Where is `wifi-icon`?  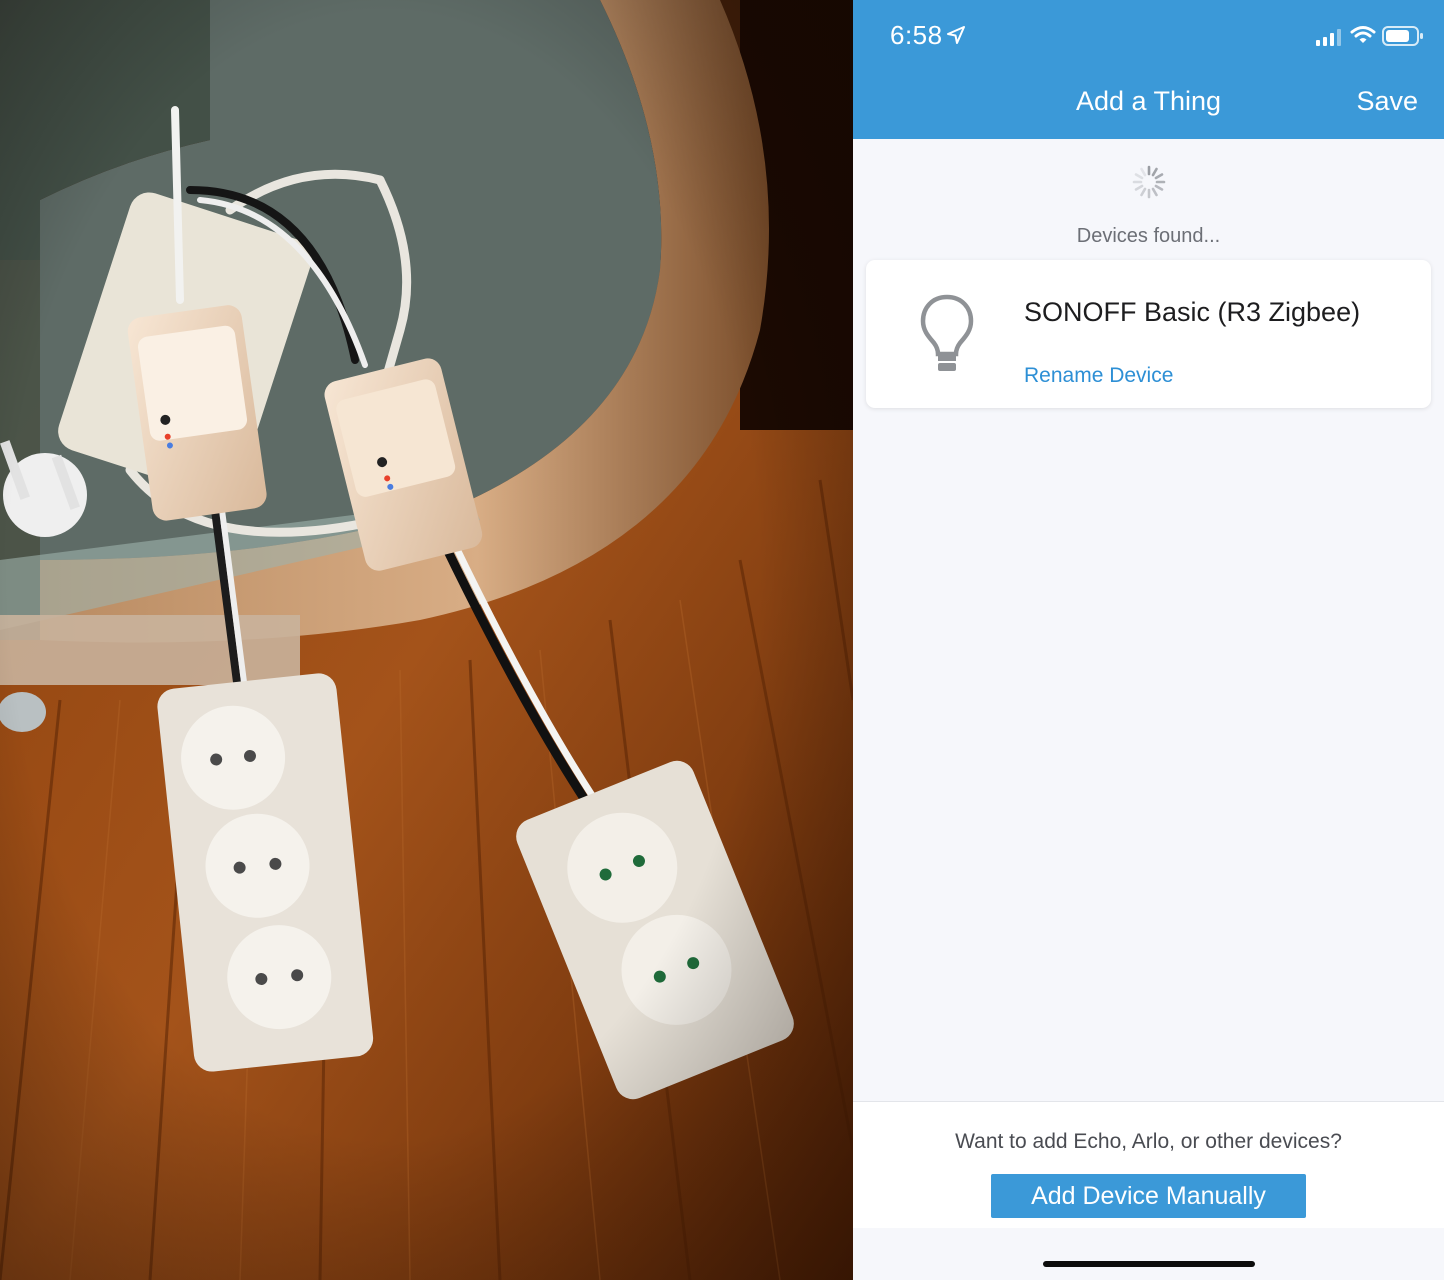
wifi-icon is located at coordinates (1363, 34).